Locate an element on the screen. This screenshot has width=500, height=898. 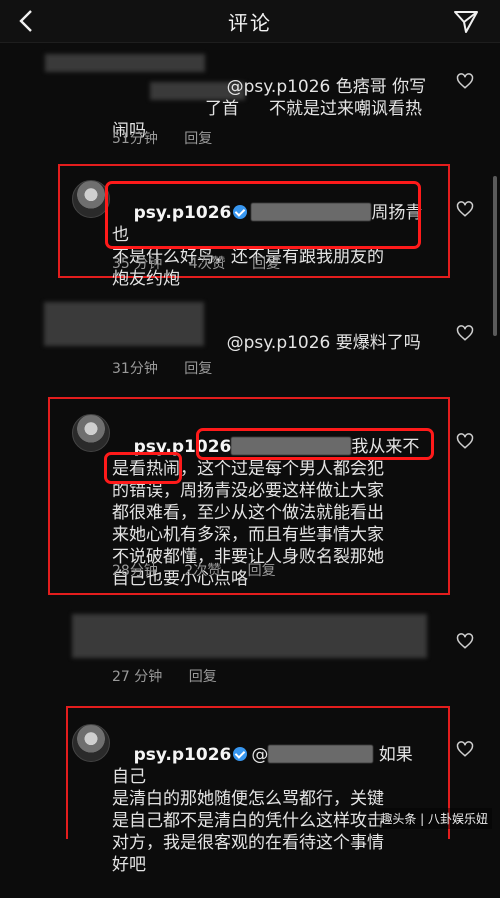
comment-meta: 35 分钟 4次赞 回复 is located at coordinates (207, 263).